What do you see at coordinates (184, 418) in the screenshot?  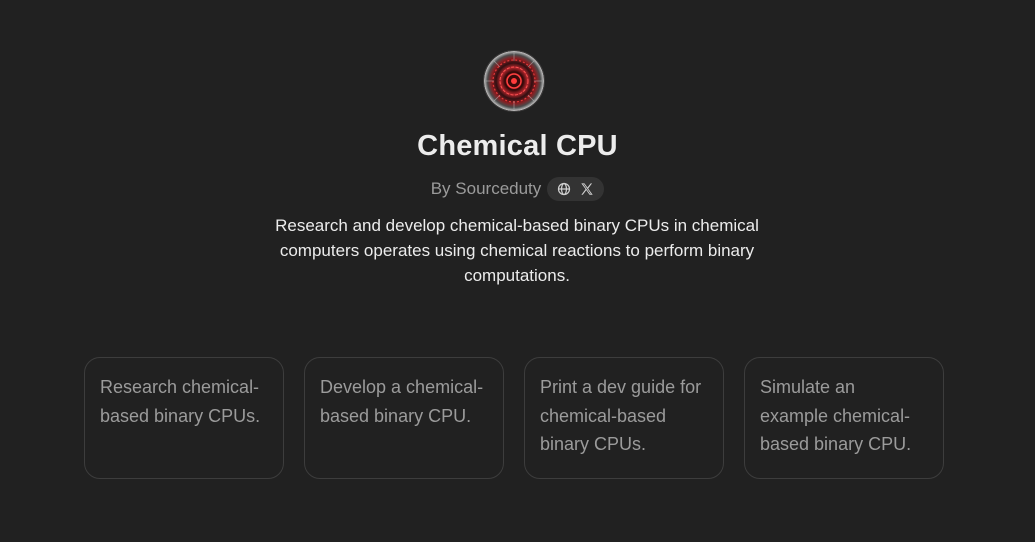 I see `starter-card: Research chemical-based binary CPUs.` at bounding box center [184, 418].